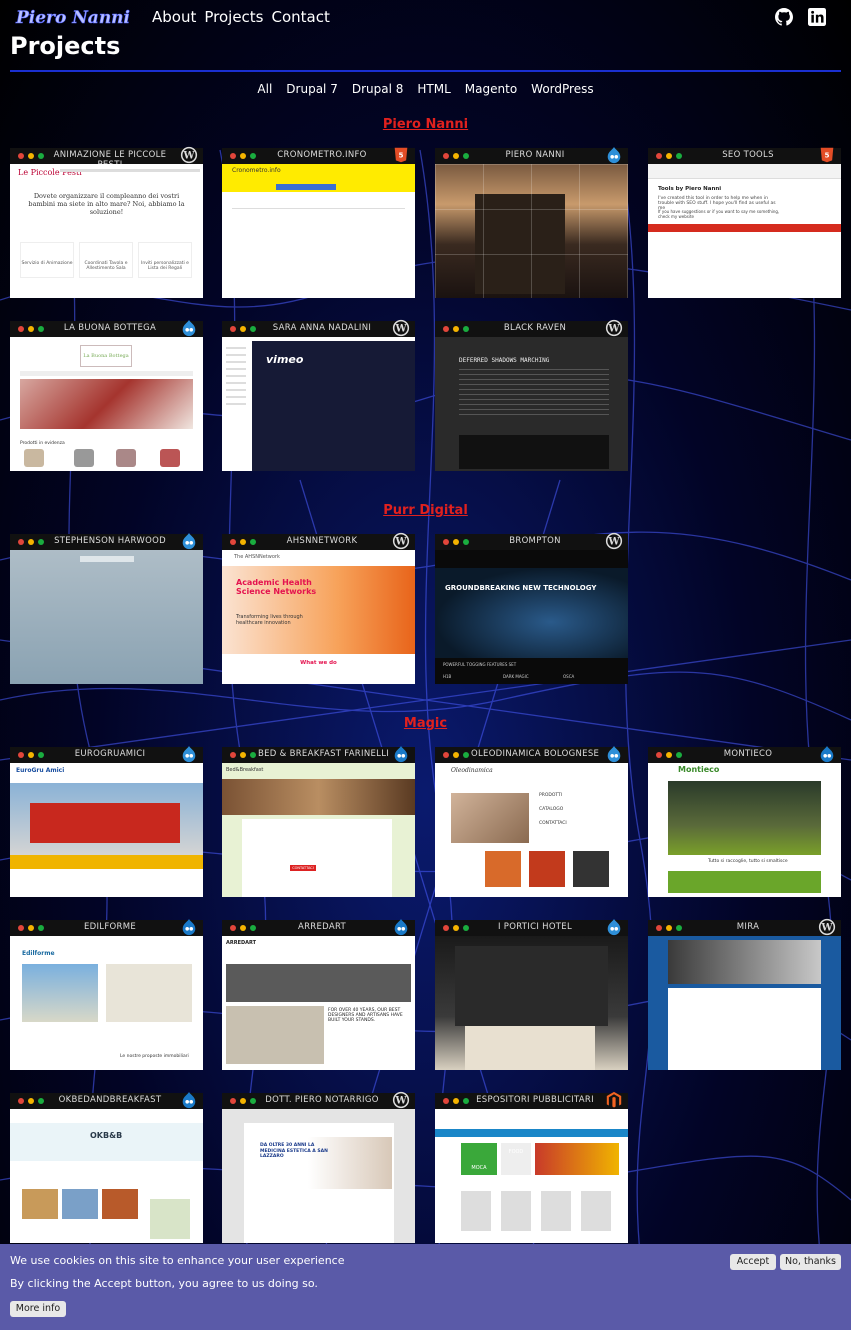 The height and width of the screenshot is (1330, 851). I want to click on card-title: EDILFORME, so click(110, 927).